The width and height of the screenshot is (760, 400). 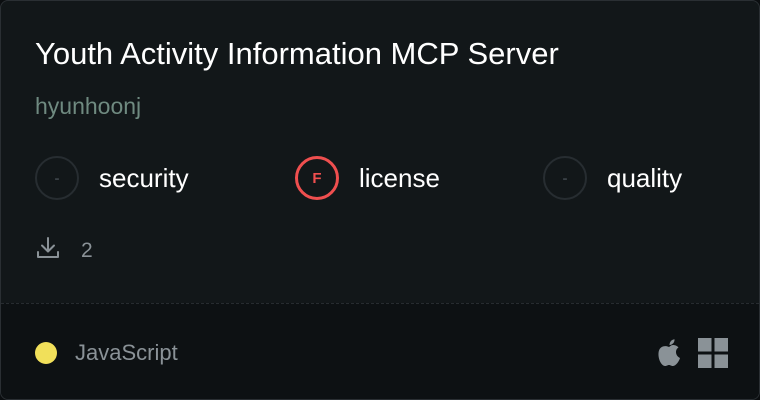 What do you see at coordinates (297, 54) in the screenshot?
I see `server-title: Youth Activity Information MCP Server` at bounding box center [297, 54].